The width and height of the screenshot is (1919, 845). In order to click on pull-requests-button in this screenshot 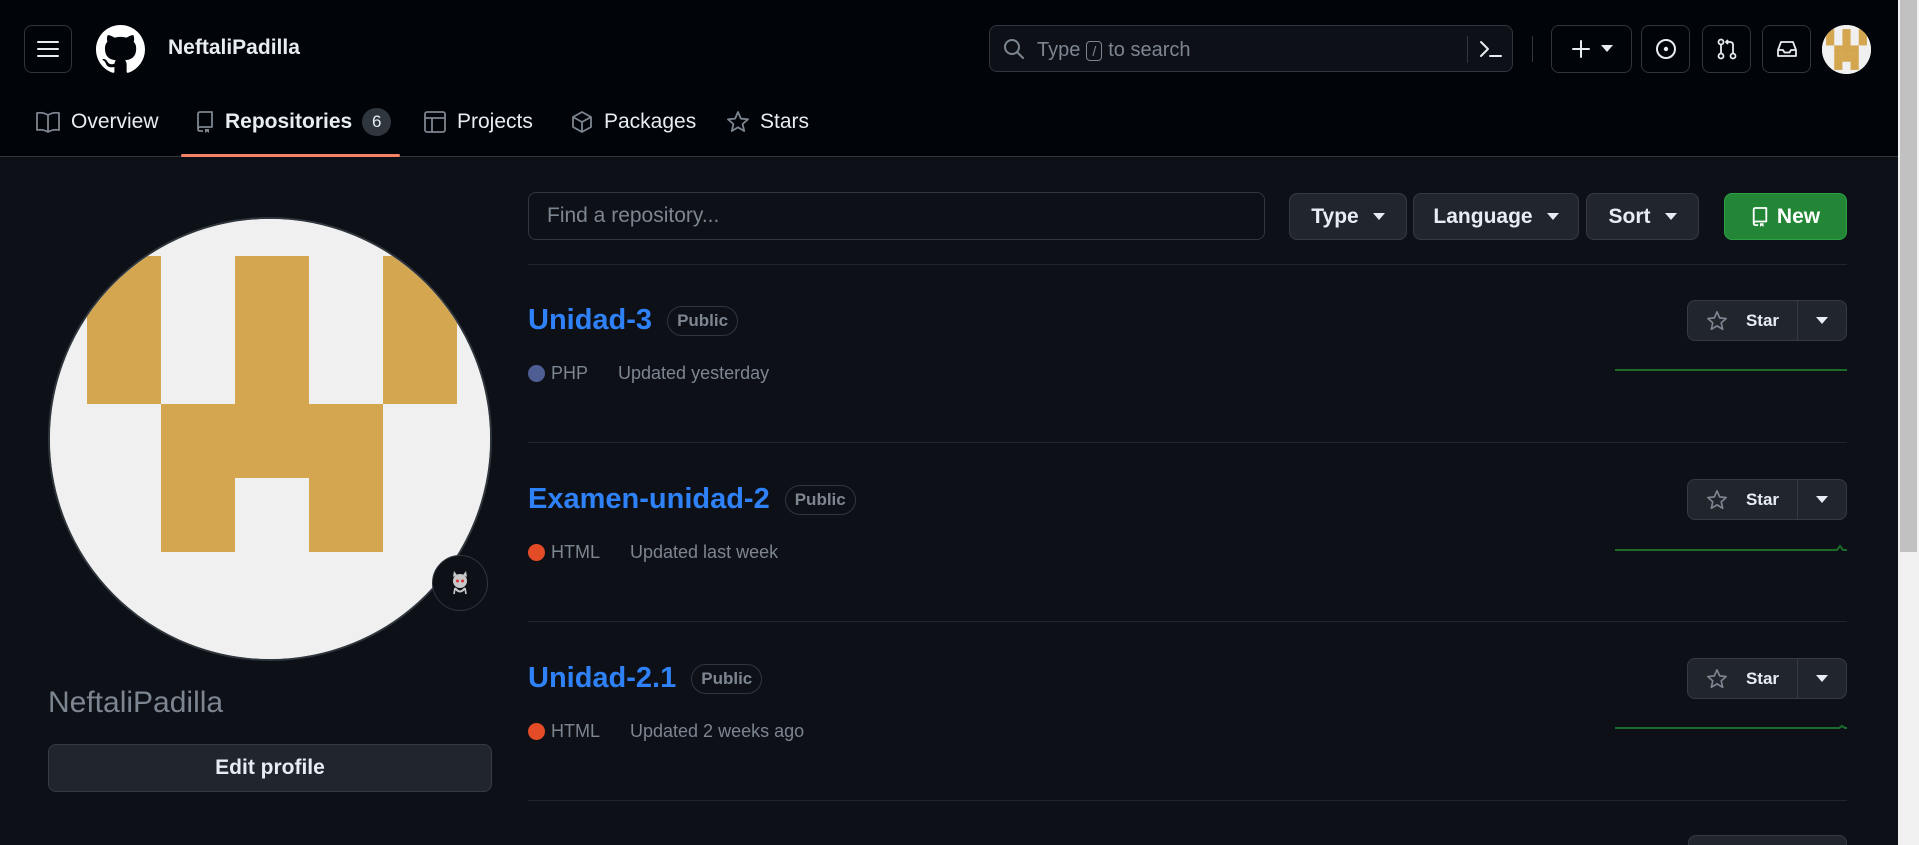, I will do `click(1726, 49)`.